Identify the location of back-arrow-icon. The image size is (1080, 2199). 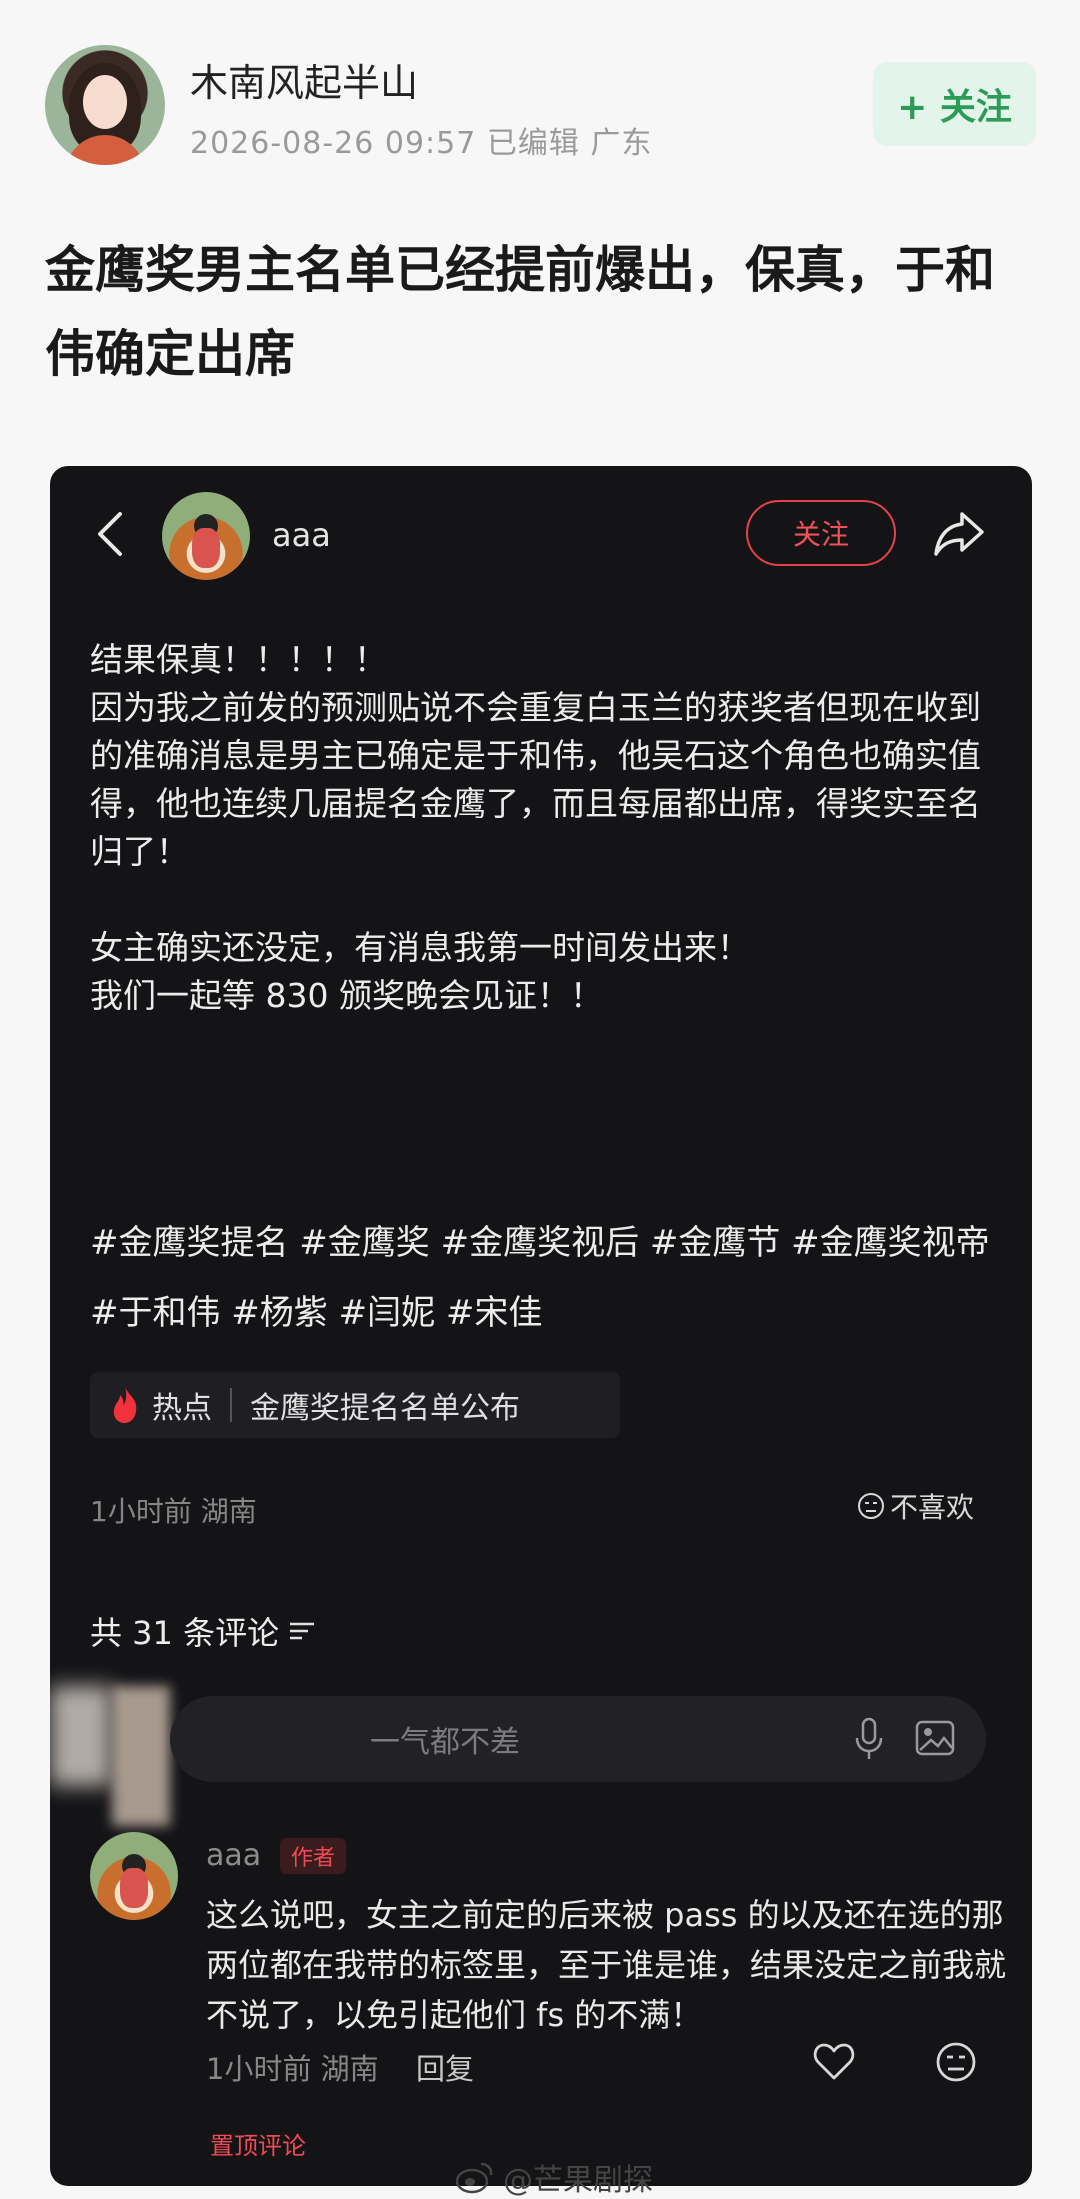
(110, 534).